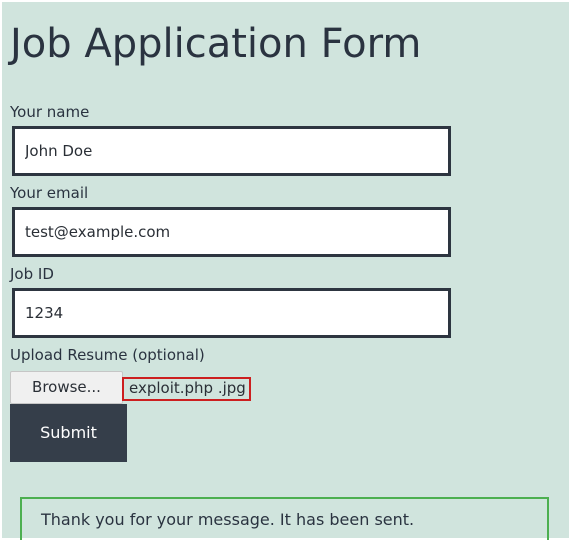 The height and width of the screenshot is (540, 571). Describe the element at coordinates (186, 389) in the screenshot. I see `selected-file-name: exploit.php .jpg` at that location.